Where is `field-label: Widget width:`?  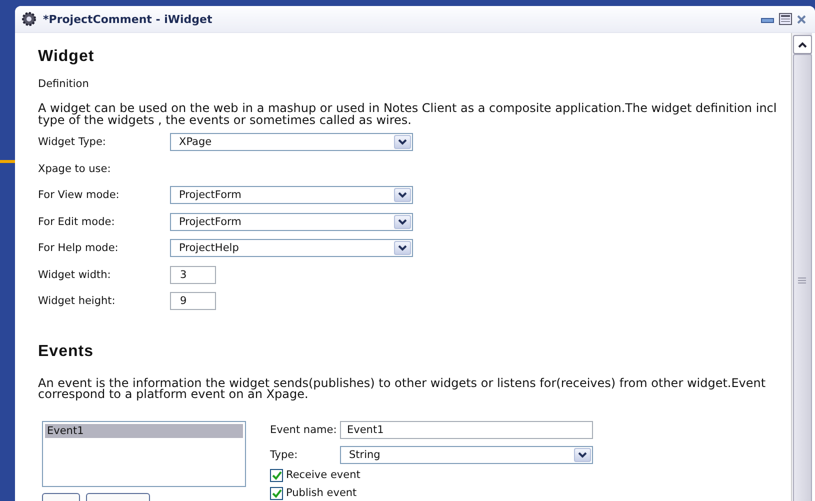
field-label: Widget width: is located at coordinates (75, 274).